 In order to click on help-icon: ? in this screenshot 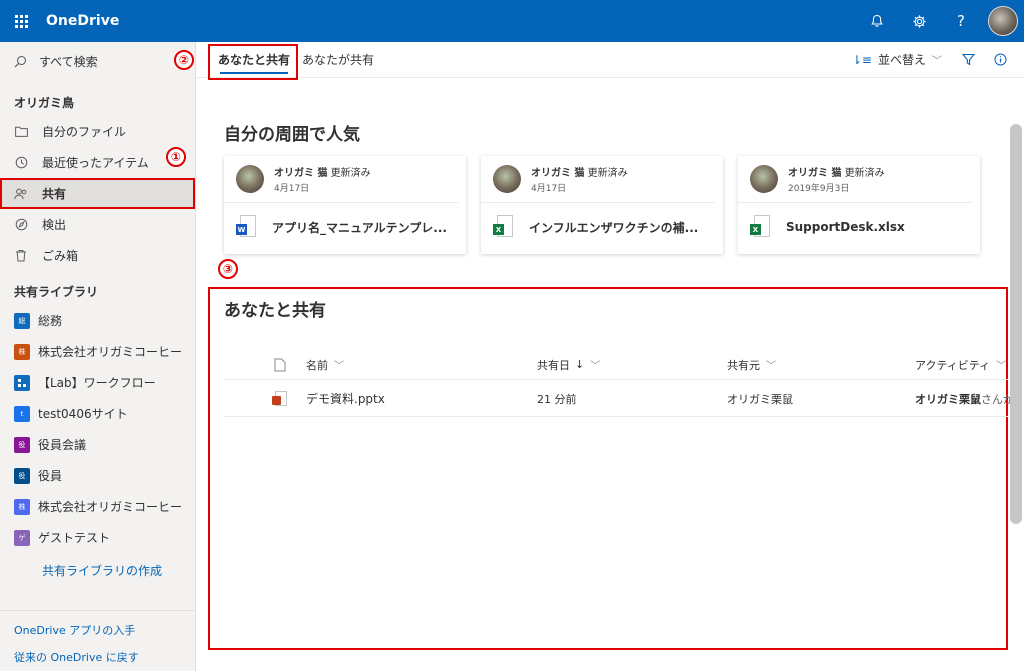, I will do `click(961, 21)`.